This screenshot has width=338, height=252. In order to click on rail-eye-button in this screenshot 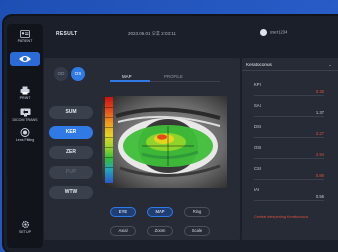, I will do `click(25, 59)`.